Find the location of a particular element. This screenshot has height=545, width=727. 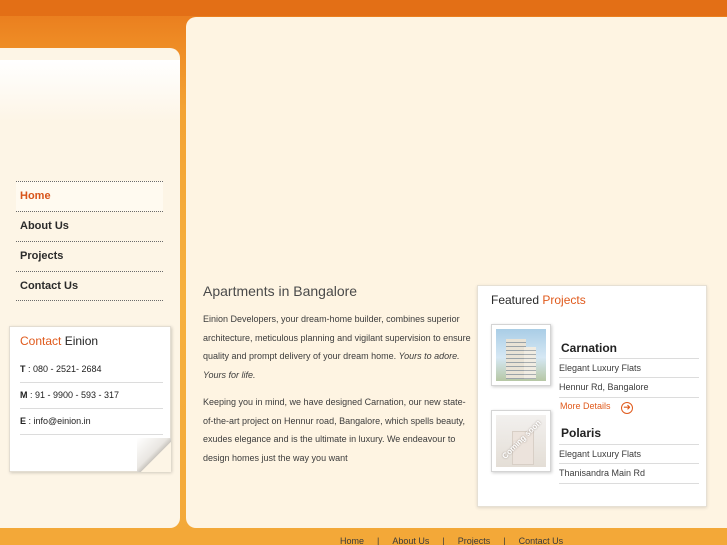

more-details-link: More Details is located at coordinates (585, 406).